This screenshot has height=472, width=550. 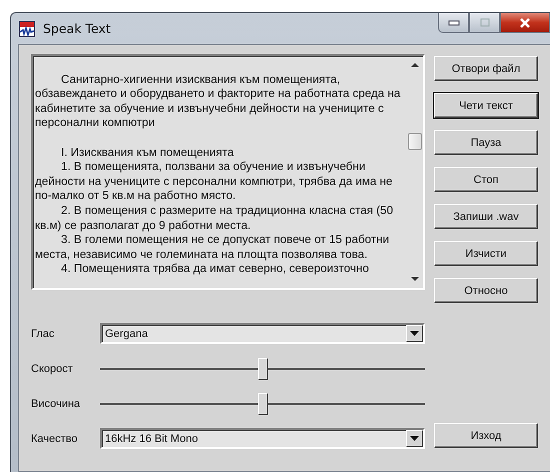 I want to click on minimize-icon, so click(x=454, y=23).